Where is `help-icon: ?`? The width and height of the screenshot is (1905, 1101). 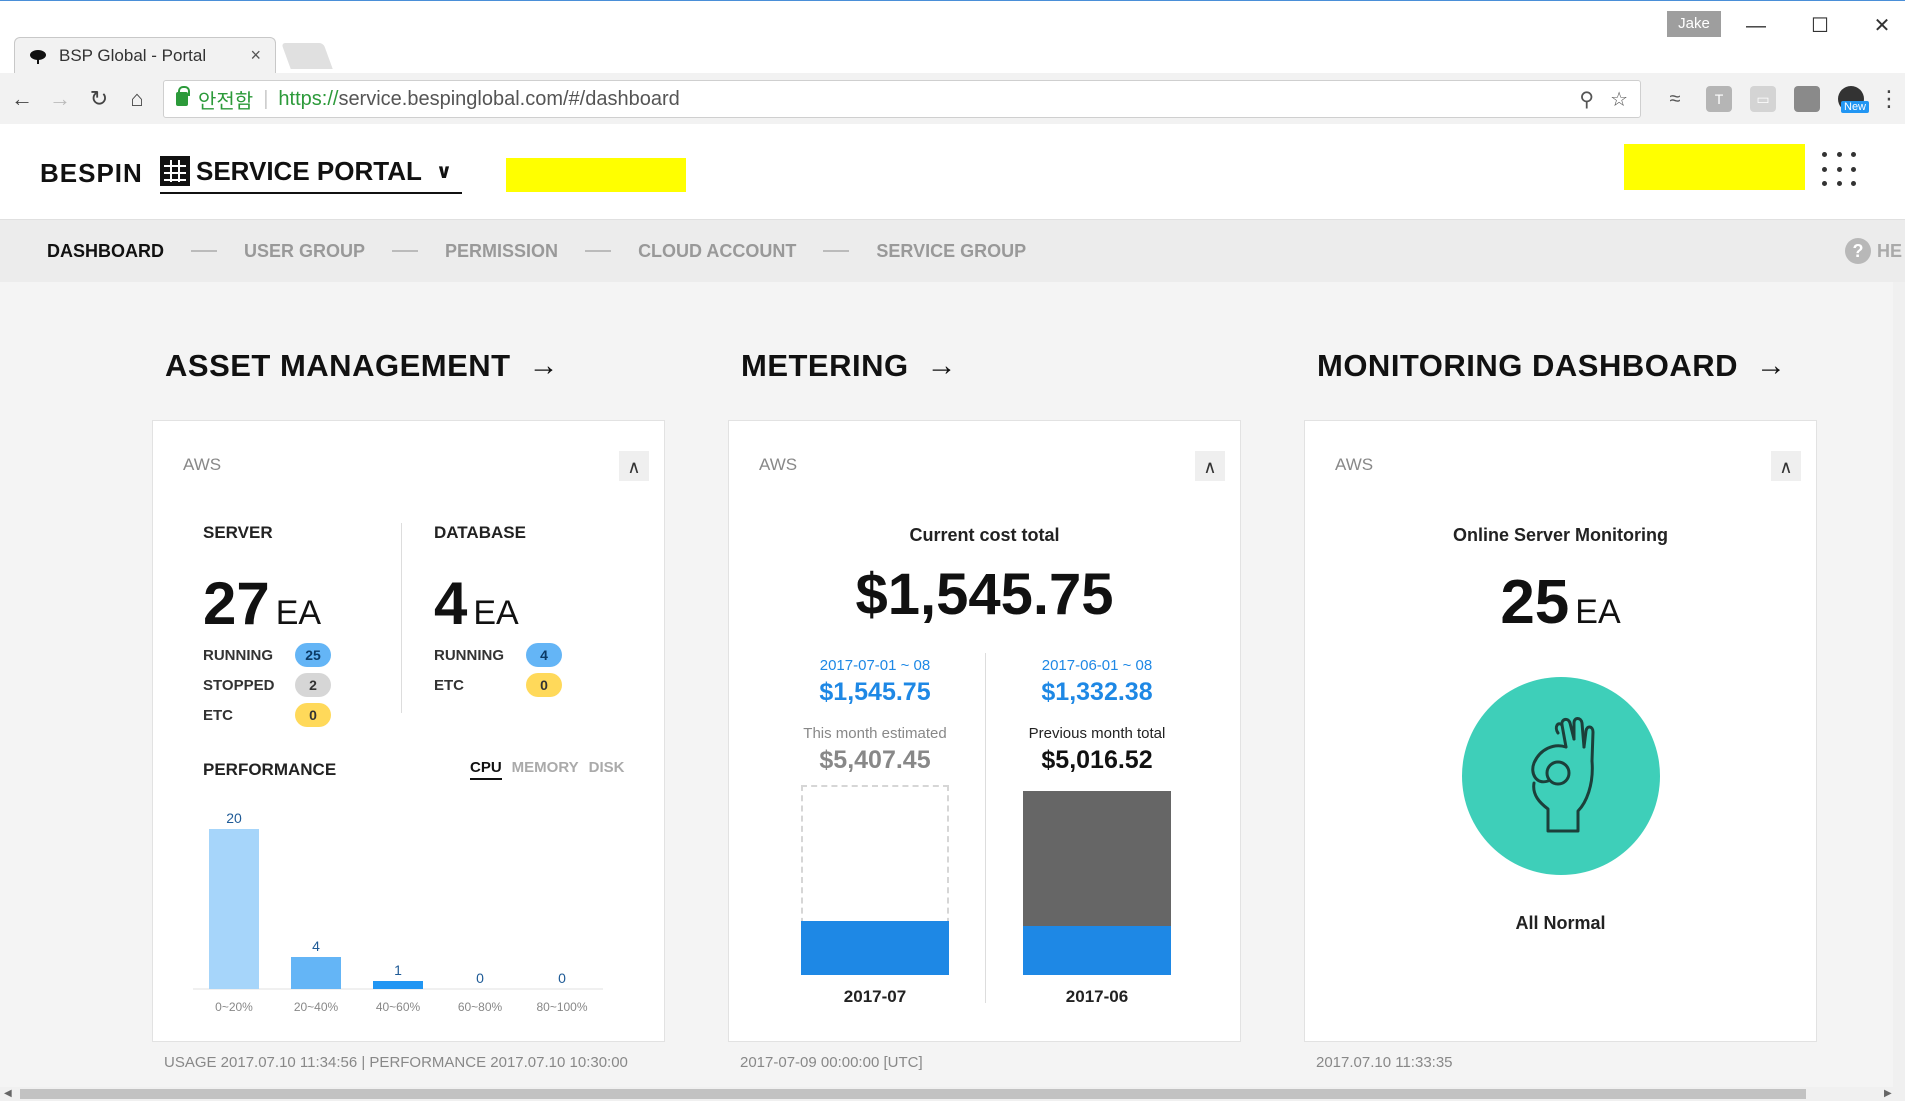 help-icon: ? is located at coordinates (1858, 251).